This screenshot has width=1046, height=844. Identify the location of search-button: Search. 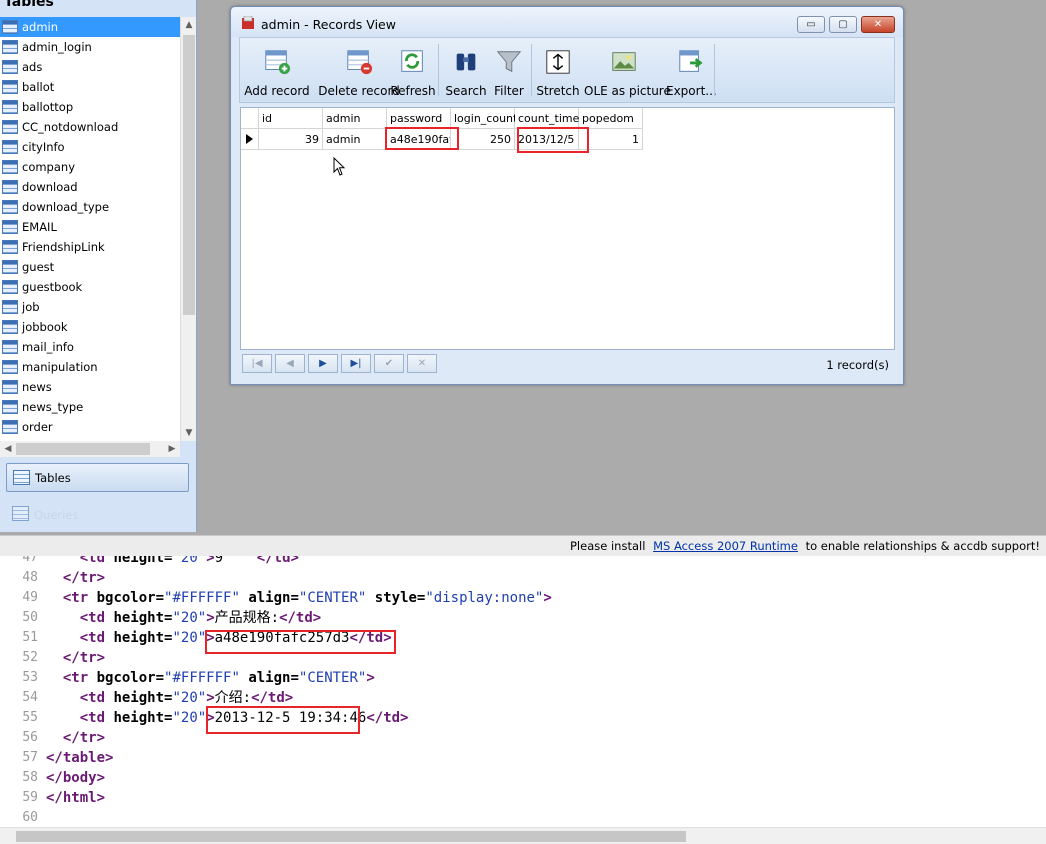
(466, 72).